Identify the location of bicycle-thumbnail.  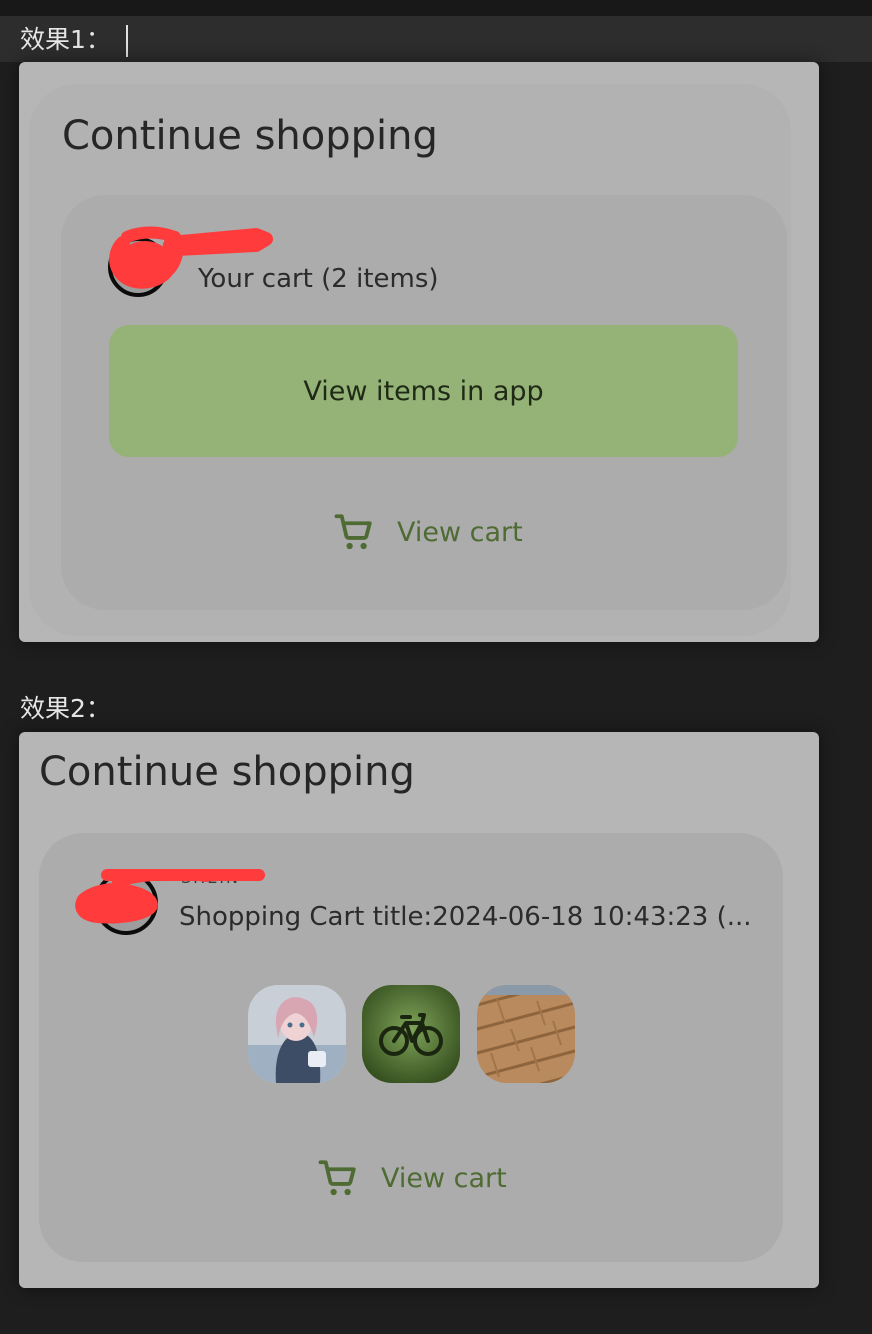
(411, 1034).